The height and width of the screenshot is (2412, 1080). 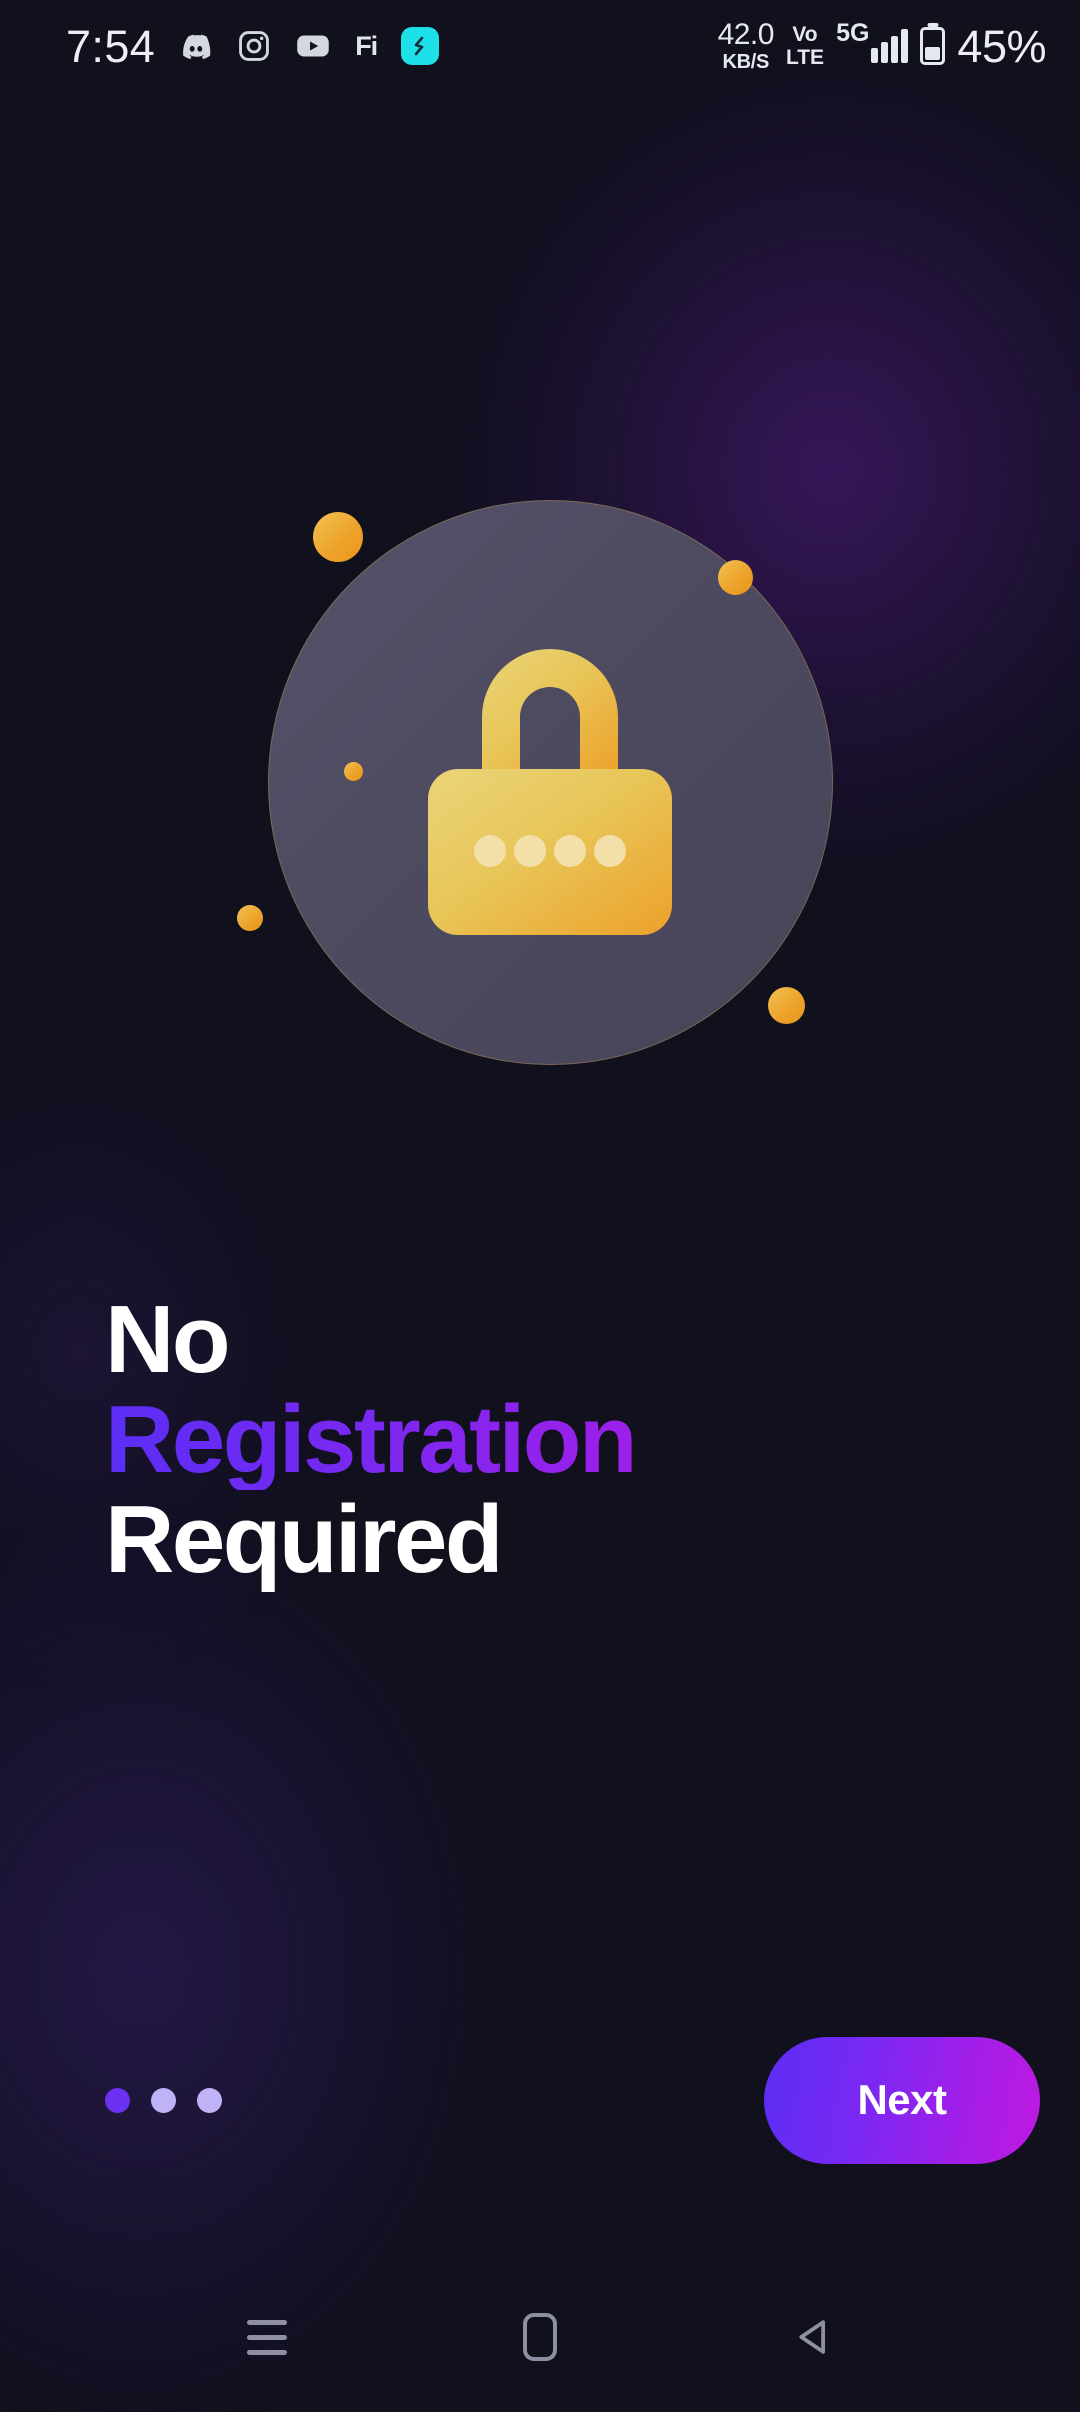 I want to click on back-button, so click(x=813, y=2337).